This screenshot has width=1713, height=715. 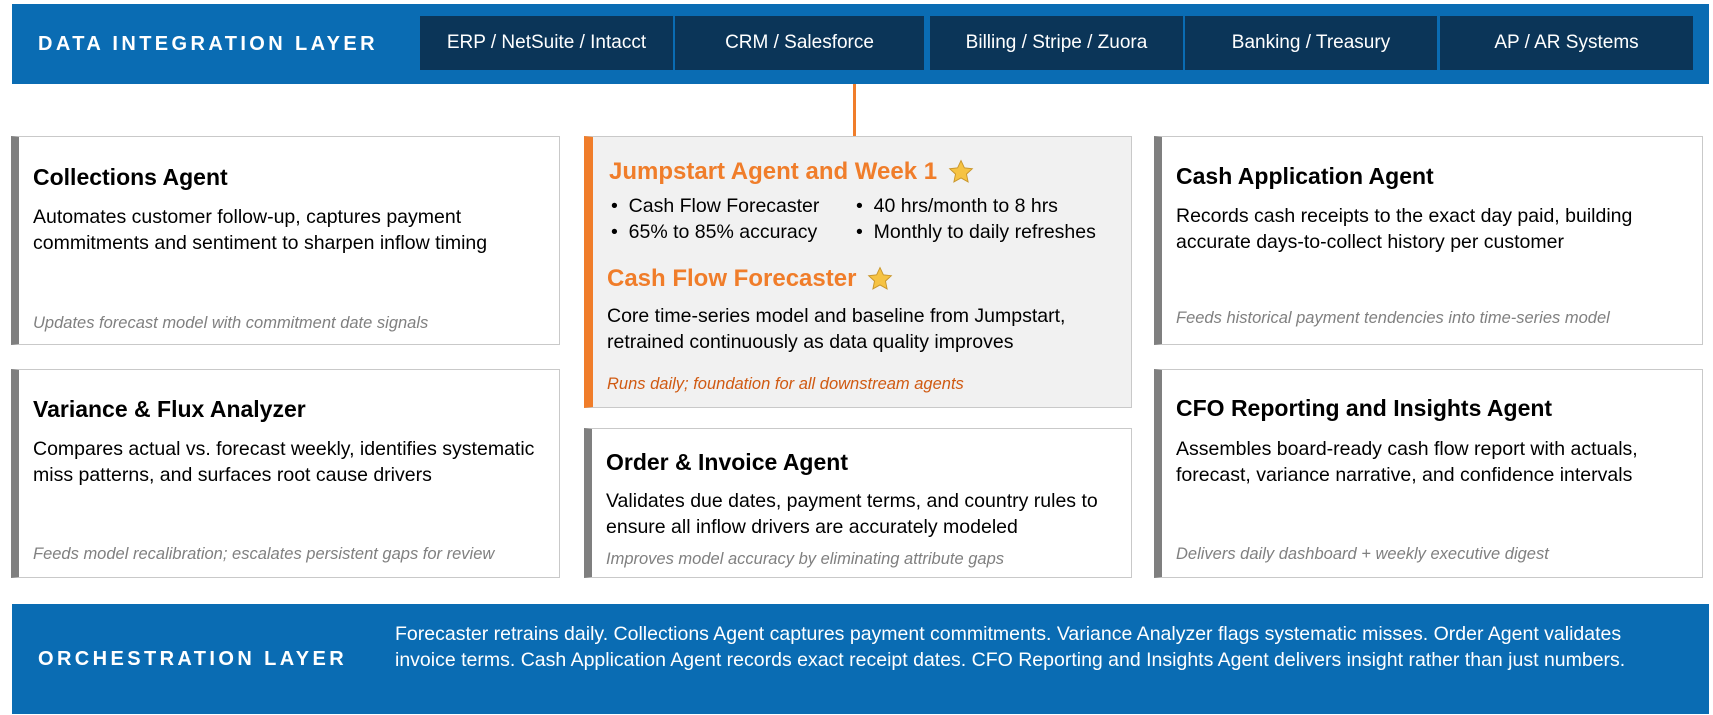 I want to click on card-title: Order & Invoice Agent, so click(x=727, y=462).